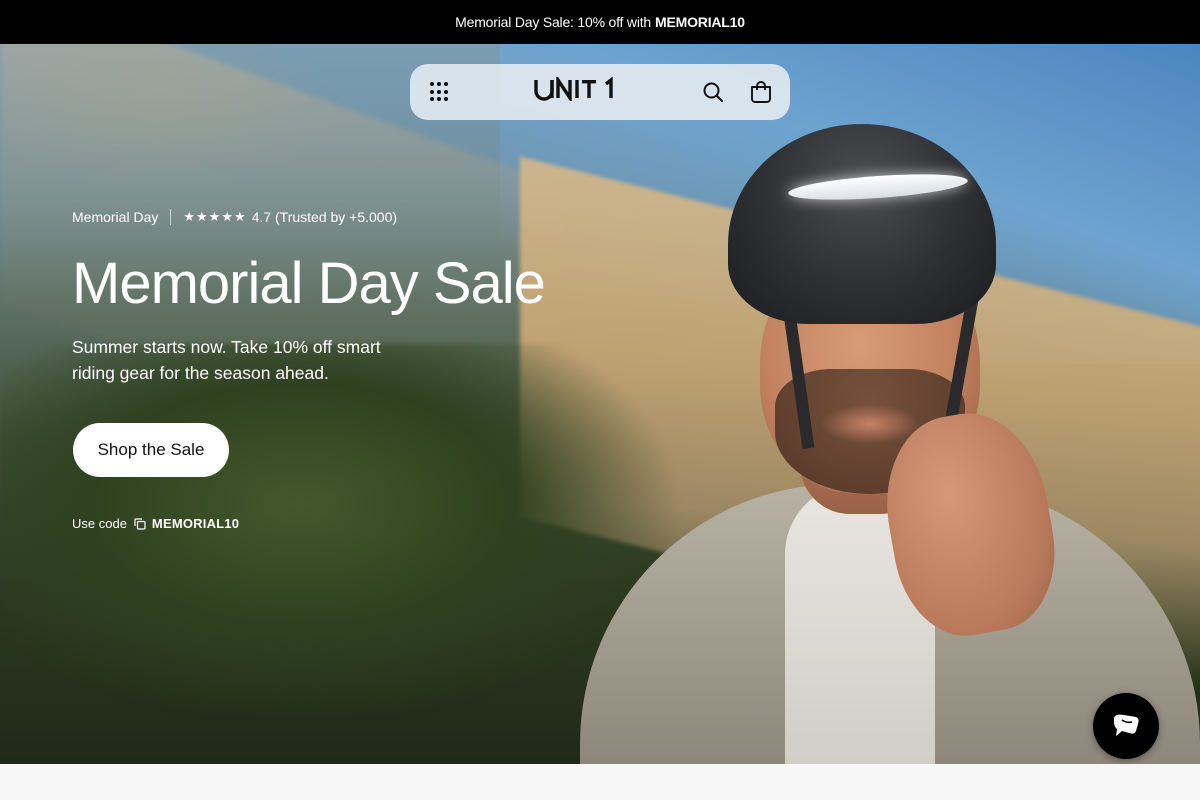 The image size is (1200, 800). Describe the element at coordinates (99, 523) in the screenshot. I see `promo-code-label: Use code` at that location.